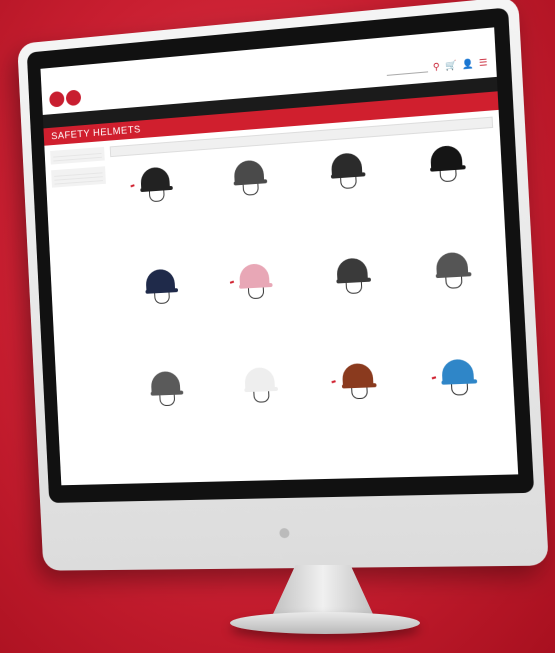  What do you see at coordinates (85, 304) in the screenshot?
I see `filter-sidebar` at bounding box center [85, 304].